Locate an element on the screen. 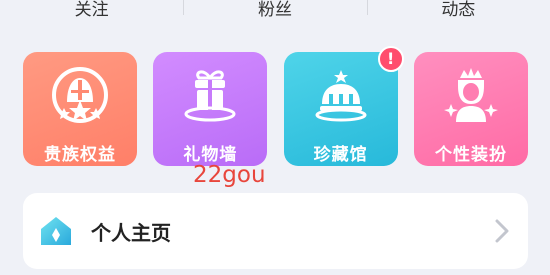 This screenshot has width=550, height=275. house-icon is located at coordinates (56, 231).